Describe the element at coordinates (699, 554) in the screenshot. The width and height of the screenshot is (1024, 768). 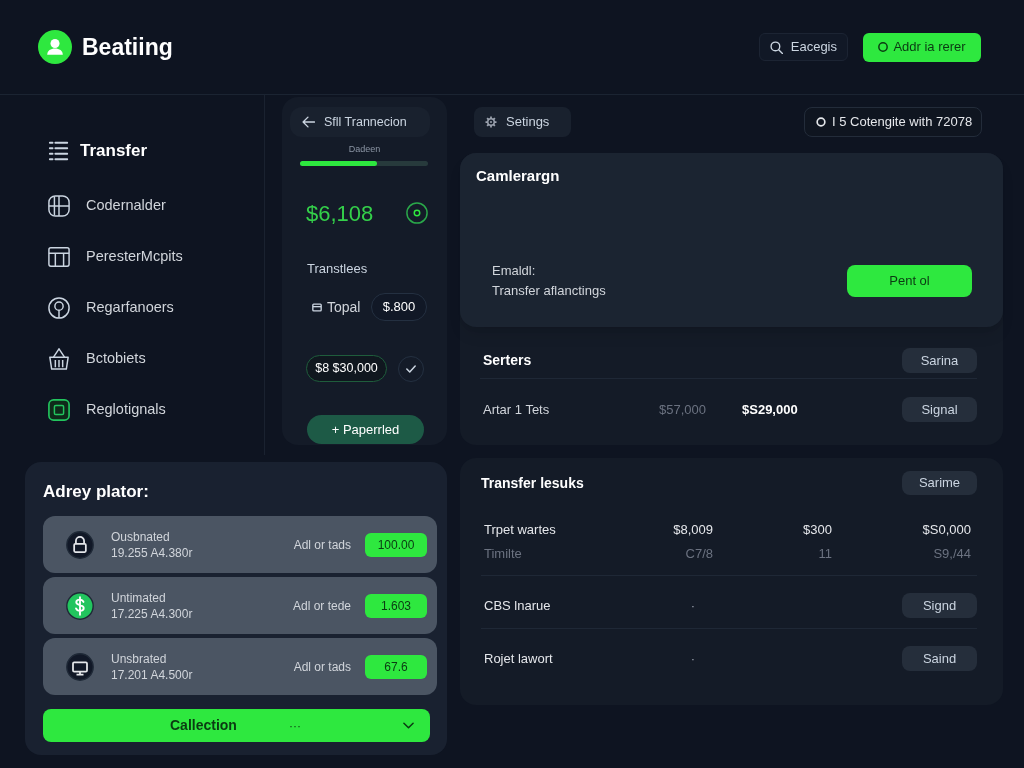
I see `table-cell-text: C7/8` at that location.